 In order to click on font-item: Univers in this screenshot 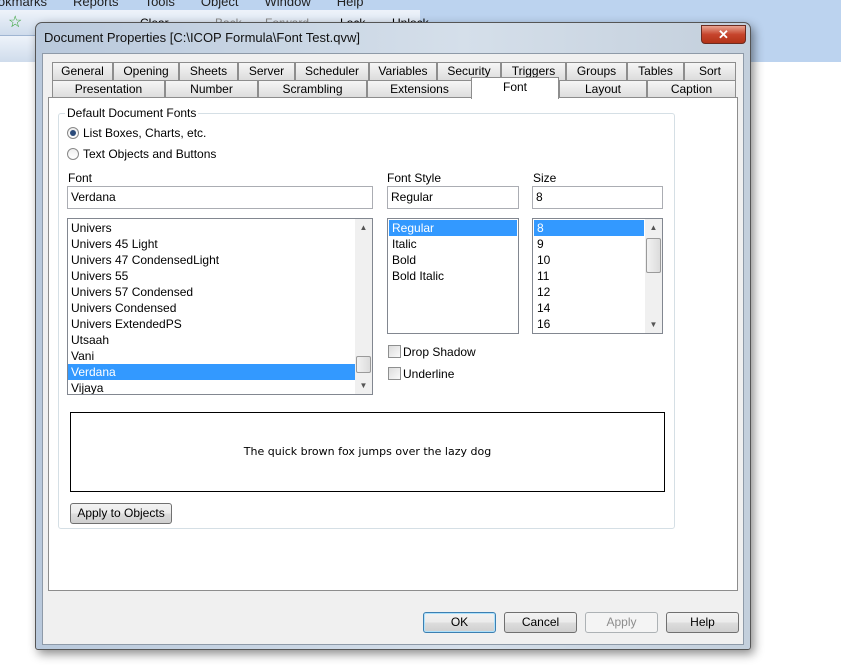, I will do `click(220, 228)`.